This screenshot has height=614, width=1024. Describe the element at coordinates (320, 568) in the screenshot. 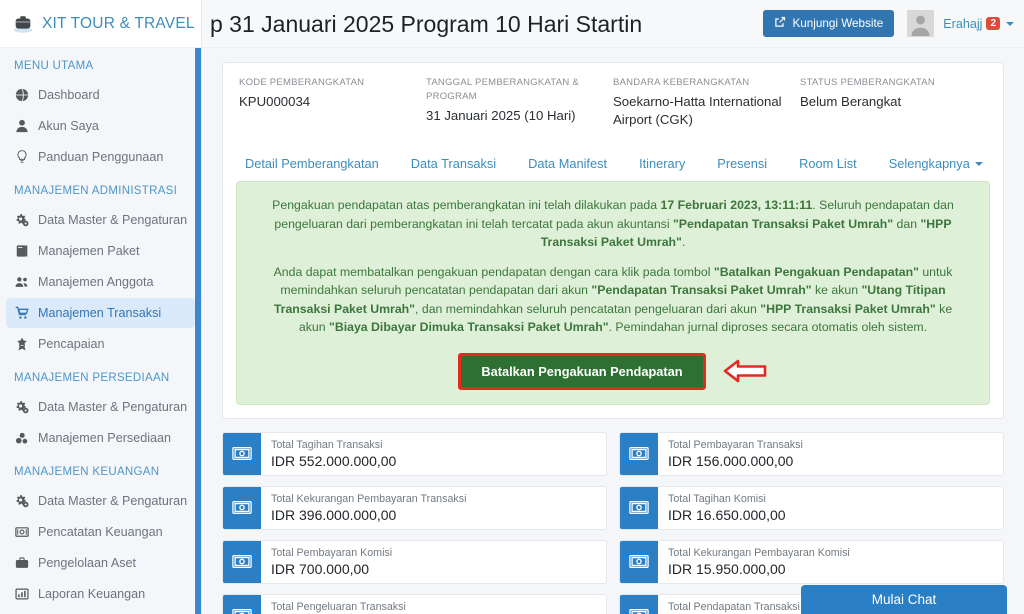

I see `stat-value: IDR 700.000,00` at that location.